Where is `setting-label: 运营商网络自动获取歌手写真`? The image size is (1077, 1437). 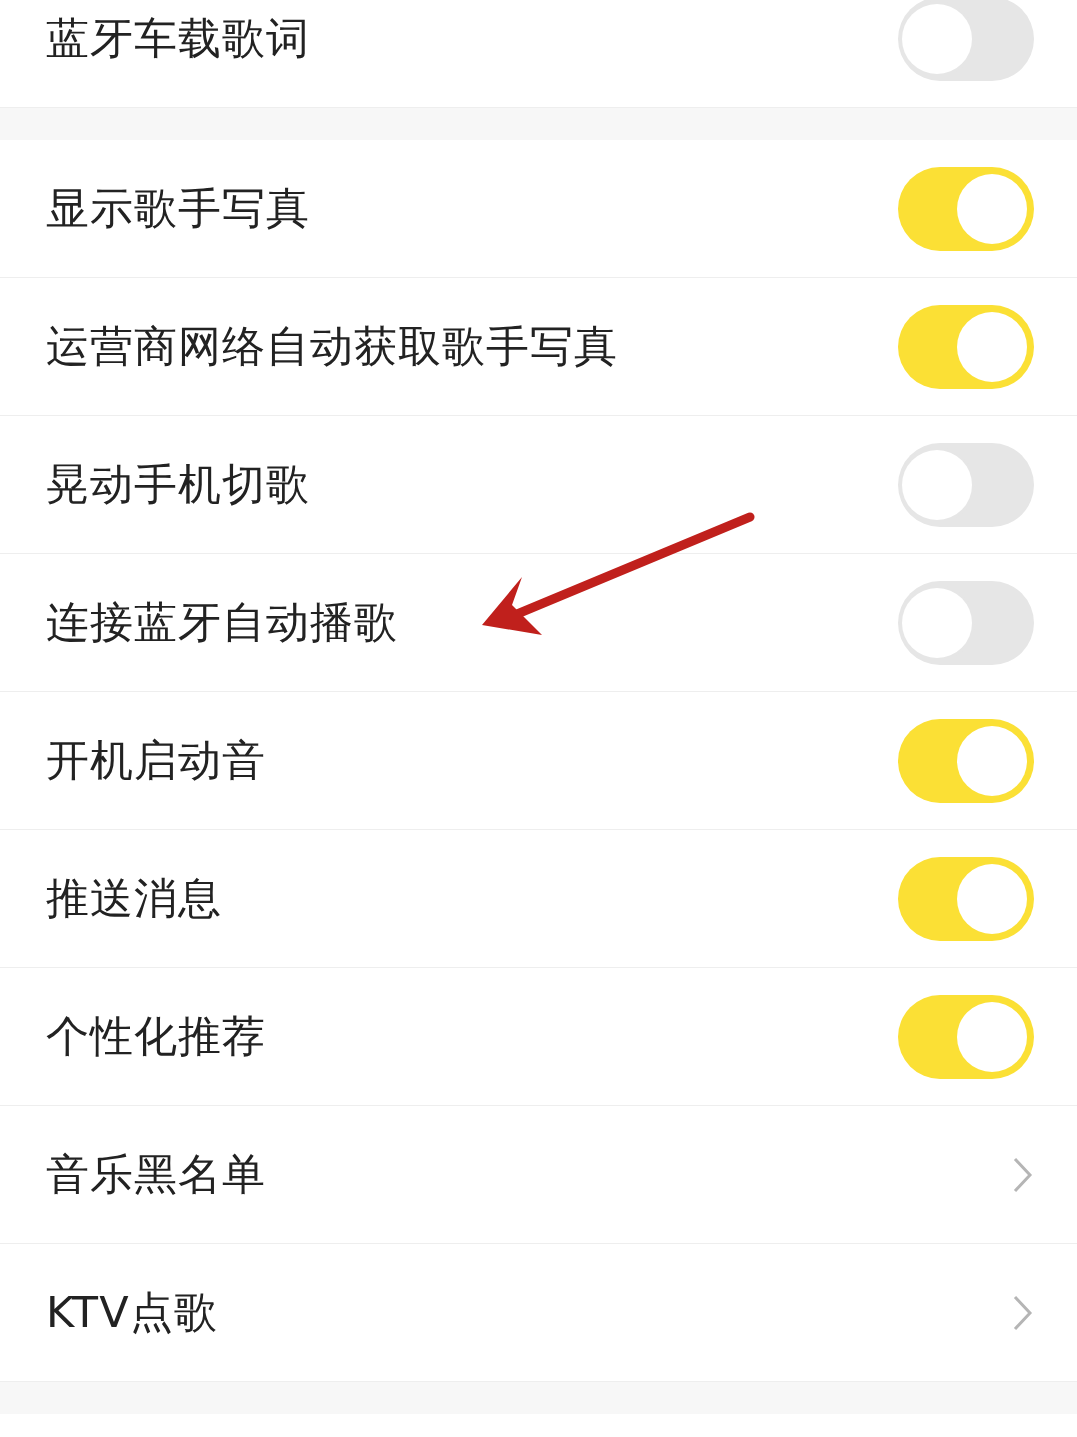
setting-label: 运营商网络自动获取歌手写真 is located at coordinates (332, 346).